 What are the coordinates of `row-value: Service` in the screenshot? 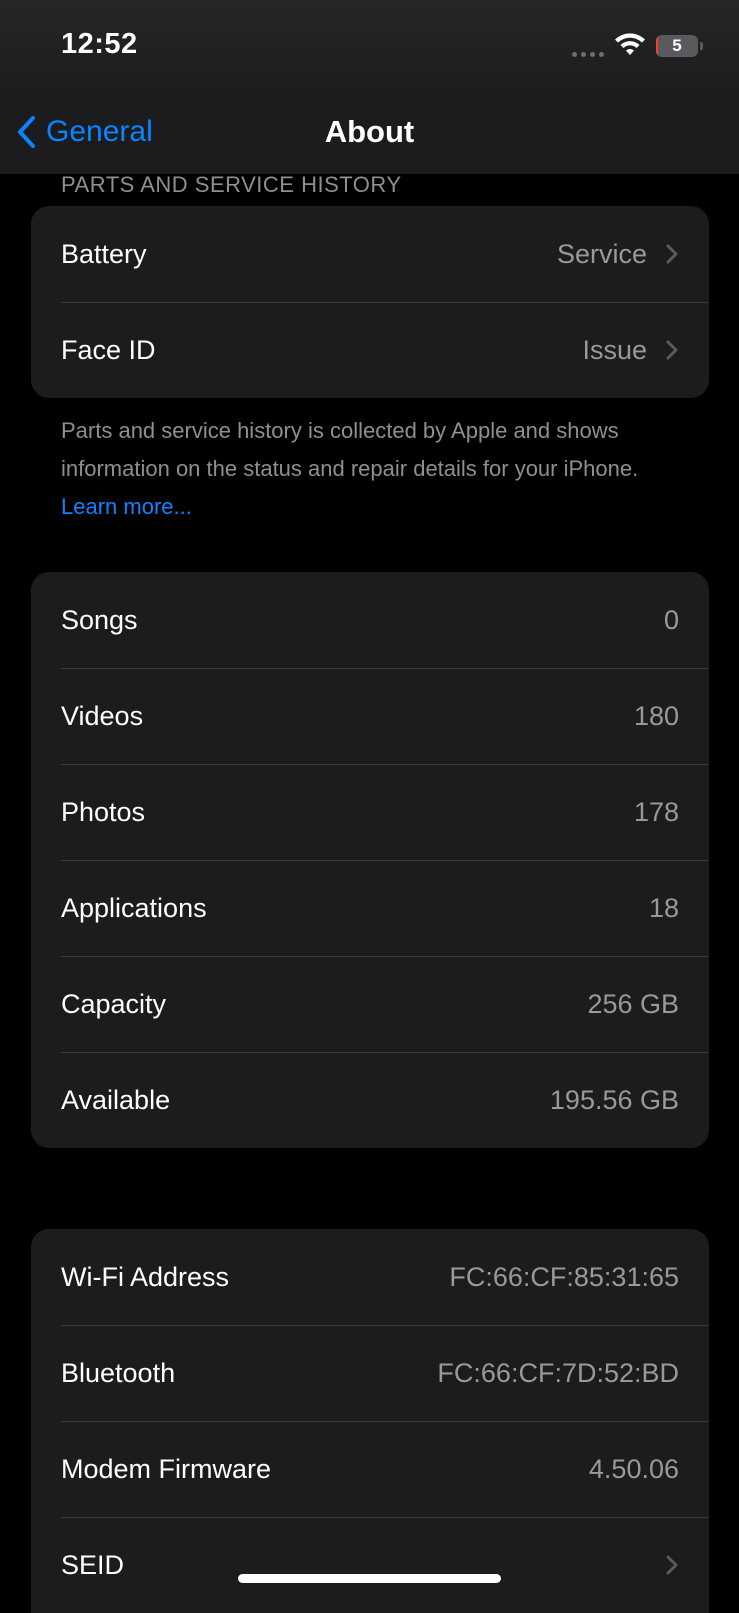 It's located at (601, 253).